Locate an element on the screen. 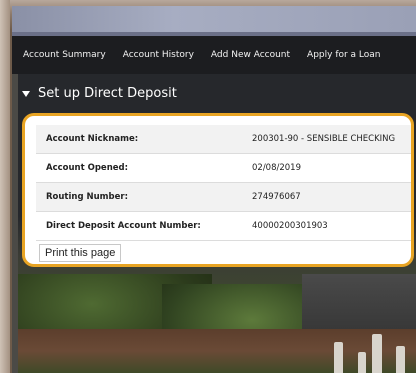 The width and height of the screenshot is (416, 373). section-header: Set up Direct Deposit is located at coordinates (99, 93).